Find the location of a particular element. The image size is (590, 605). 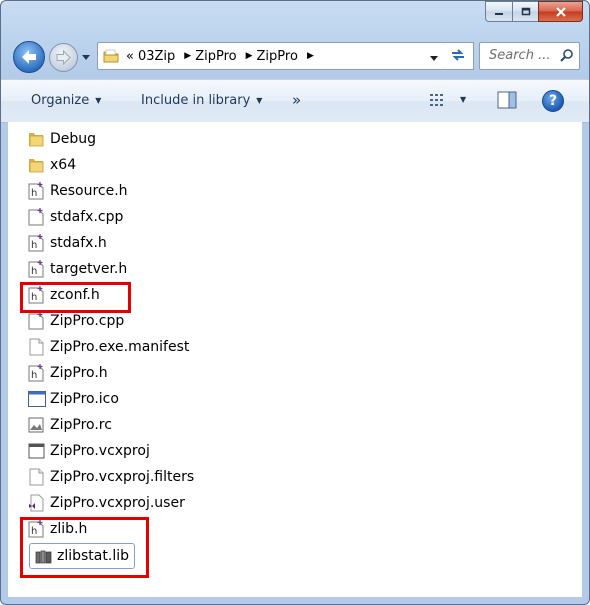

file-name: ZipPro.rc is located at coordinates (81, 425).